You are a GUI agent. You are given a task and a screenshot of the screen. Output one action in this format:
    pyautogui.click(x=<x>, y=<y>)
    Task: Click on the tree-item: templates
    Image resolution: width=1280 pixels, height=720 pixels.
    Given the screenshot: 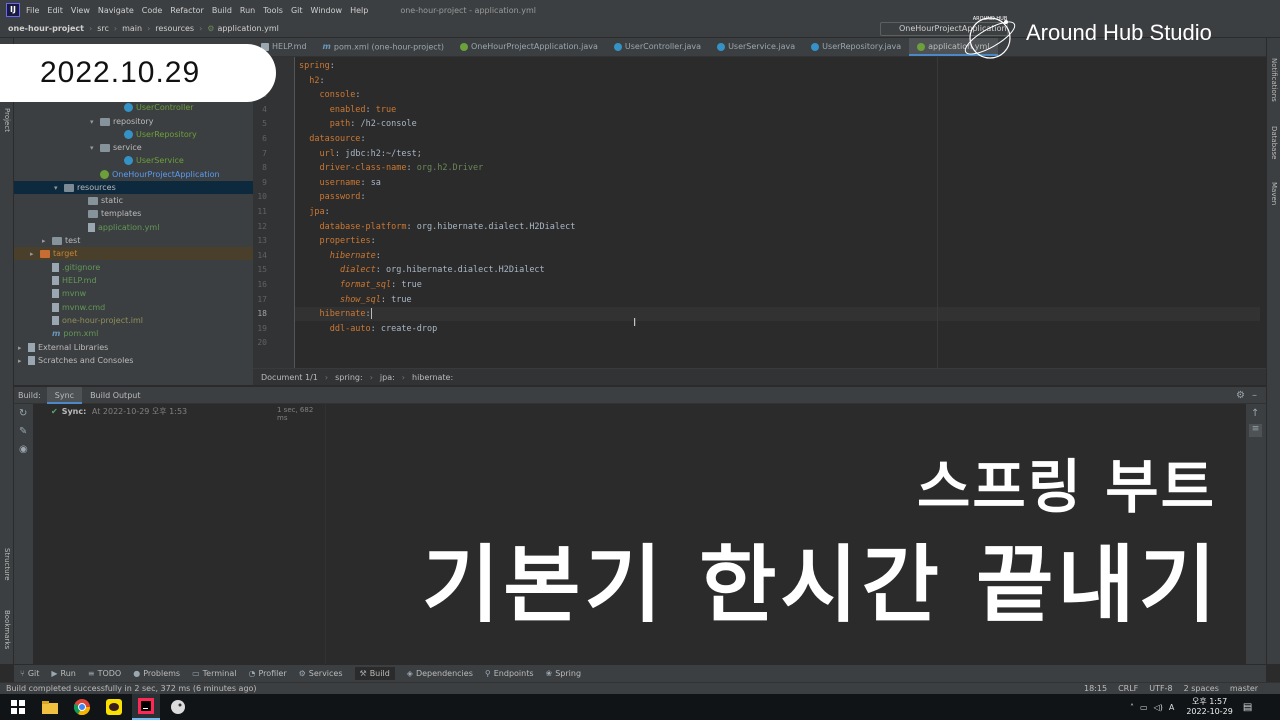 What is the action you would take?
    pyautogui.click(x=133, y=213)
    